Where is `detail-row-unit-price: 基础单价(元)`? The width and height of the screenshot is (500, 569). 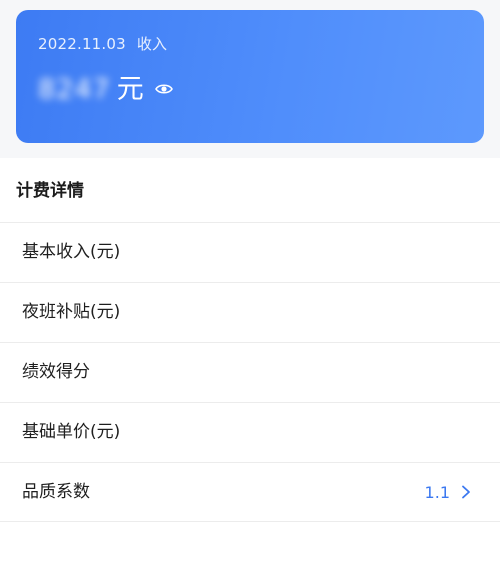 detail-row-unit-price: 基础单价(元) is located at coordinates (250, 432).